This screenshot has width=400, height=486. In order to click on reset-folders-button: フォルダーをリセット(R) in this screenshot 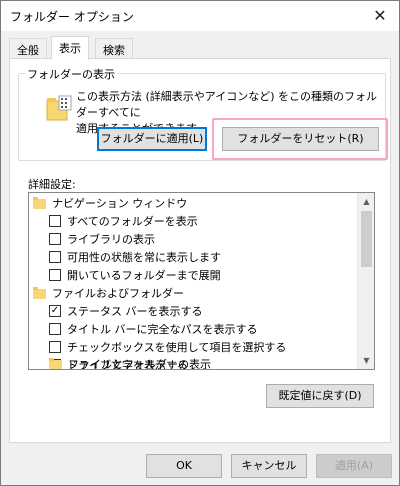, I will do `click(300, 139)`.